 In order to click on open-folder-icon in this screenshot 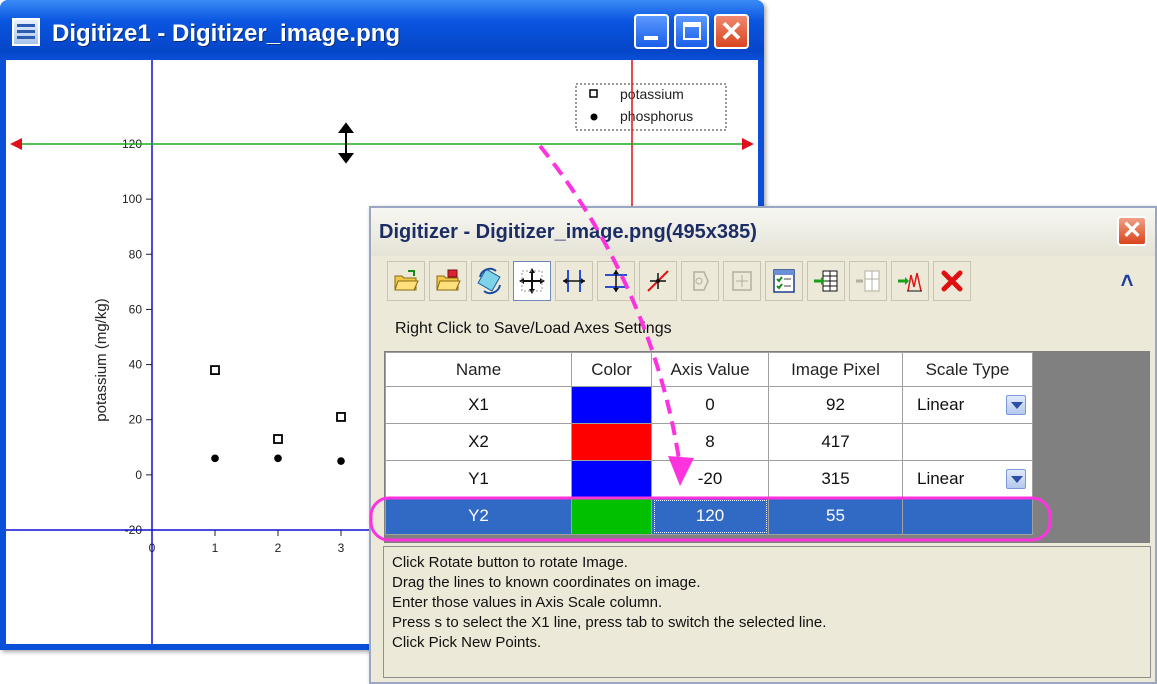, I will do `click(406, 280)`.